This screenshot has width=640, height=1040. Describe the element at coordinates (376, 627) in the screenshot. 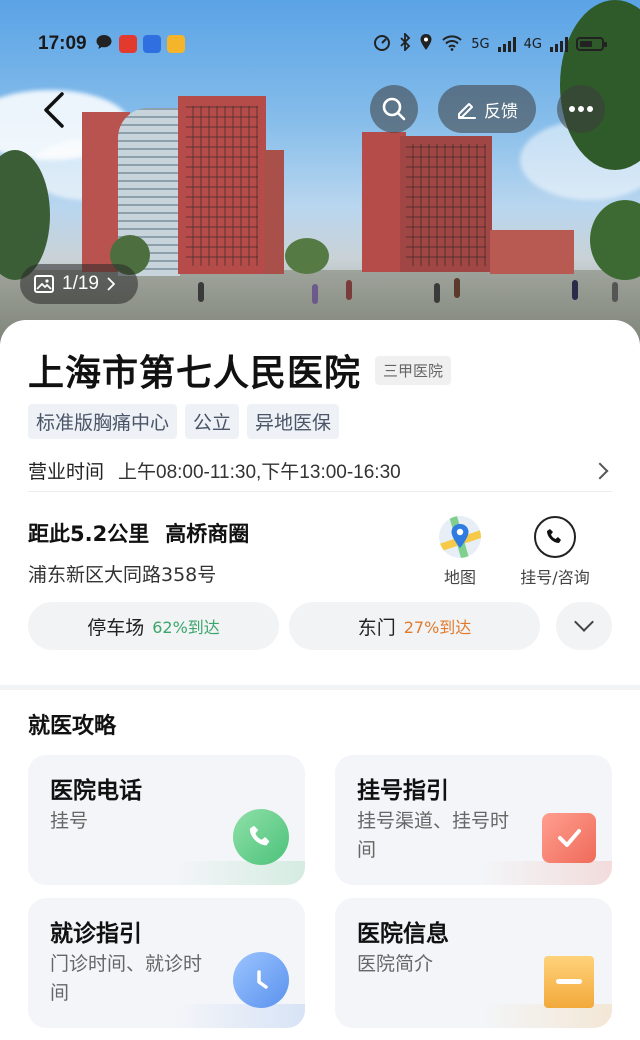

I see `entrance-name: 东门` at that location.